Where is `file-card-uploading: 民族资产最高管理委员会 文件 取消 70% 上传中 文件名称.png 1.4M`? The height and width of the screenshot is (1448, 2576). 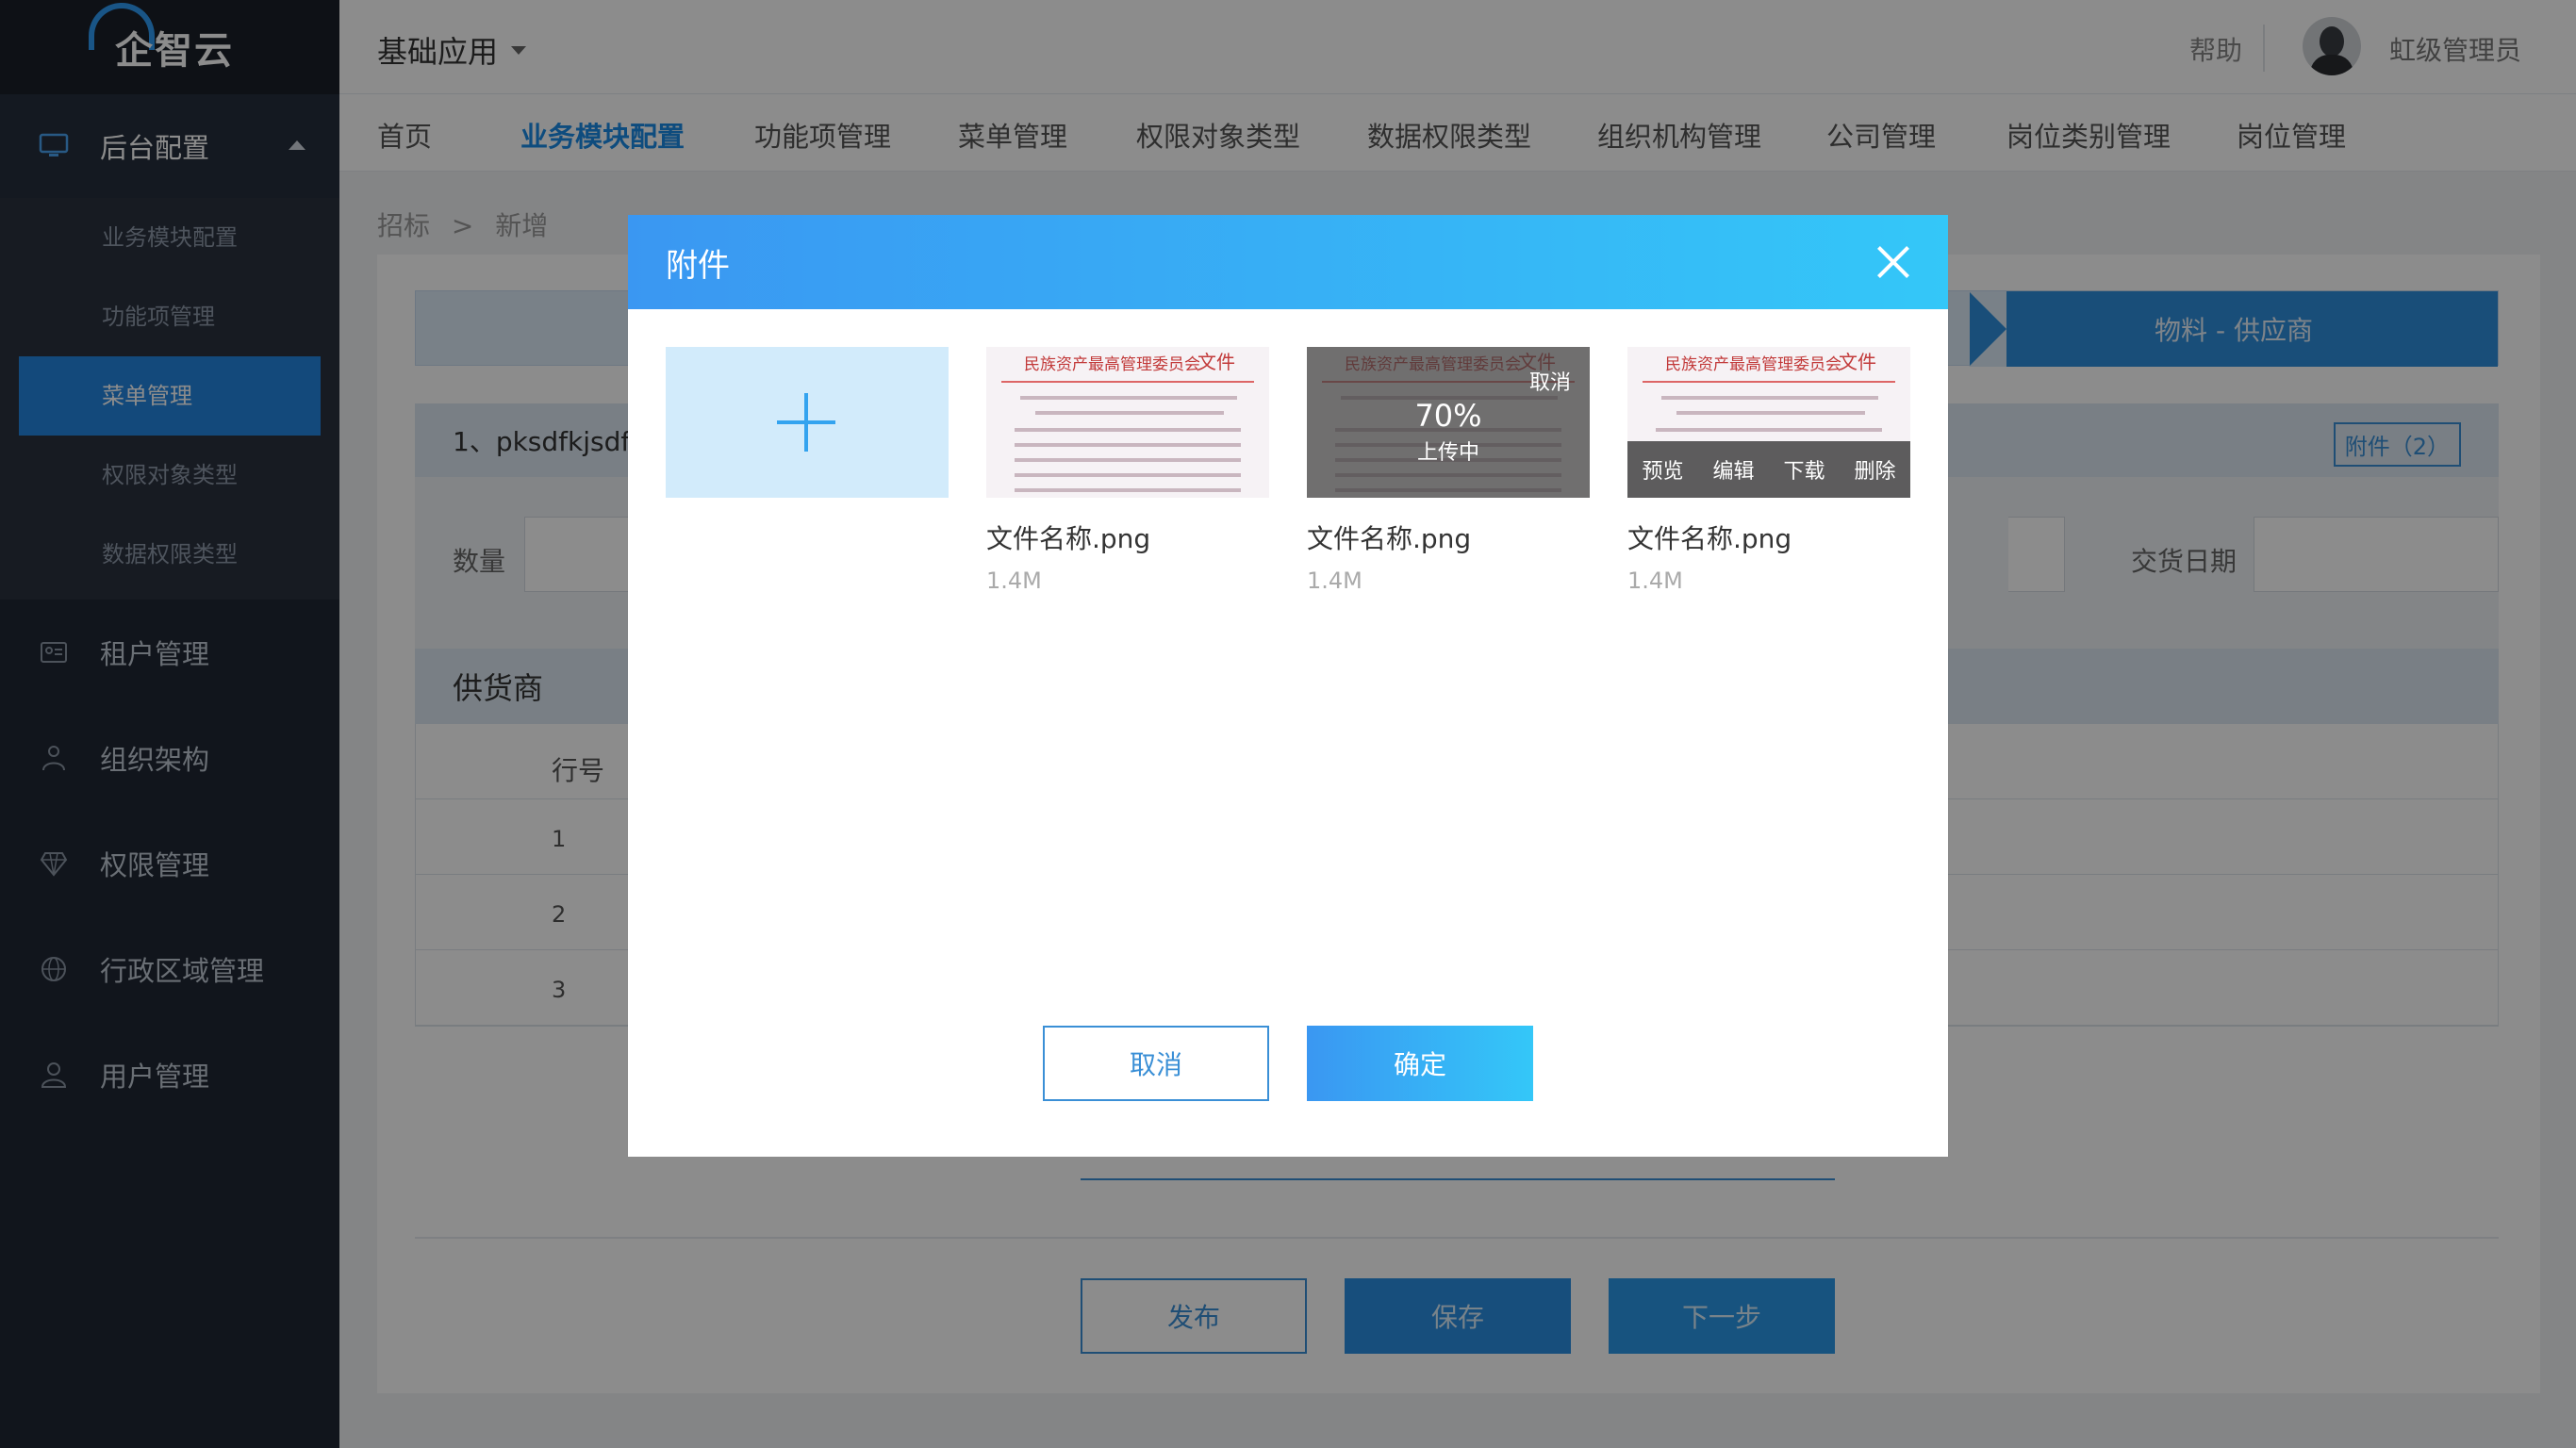
file-card-uploading: 民族资产最高管理委员会 文件 取消 70% 上传中 文件名称.png 1.4M is located at coordinates (1448, 470).